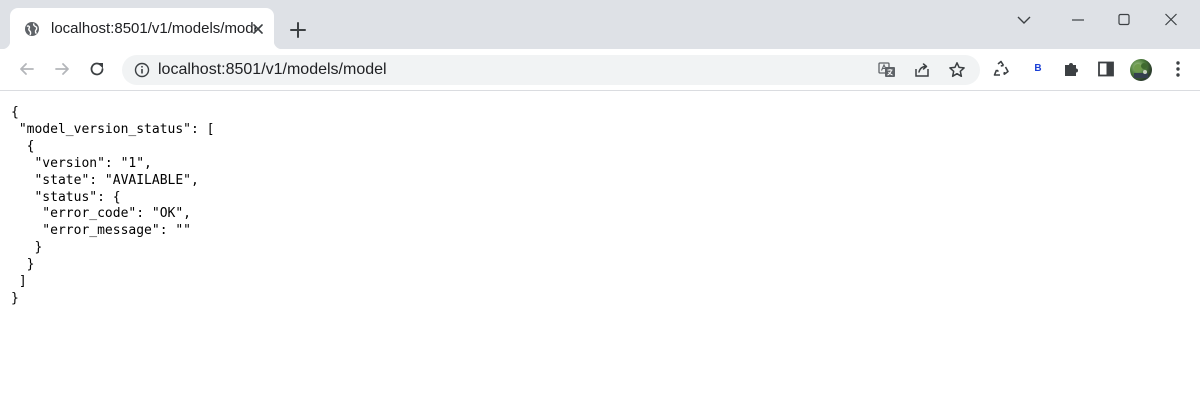 The image size is (1200, 407). Describe the element at coordinates (27, 69) in the screenshot. I see `arrow-left-icon` at that location.